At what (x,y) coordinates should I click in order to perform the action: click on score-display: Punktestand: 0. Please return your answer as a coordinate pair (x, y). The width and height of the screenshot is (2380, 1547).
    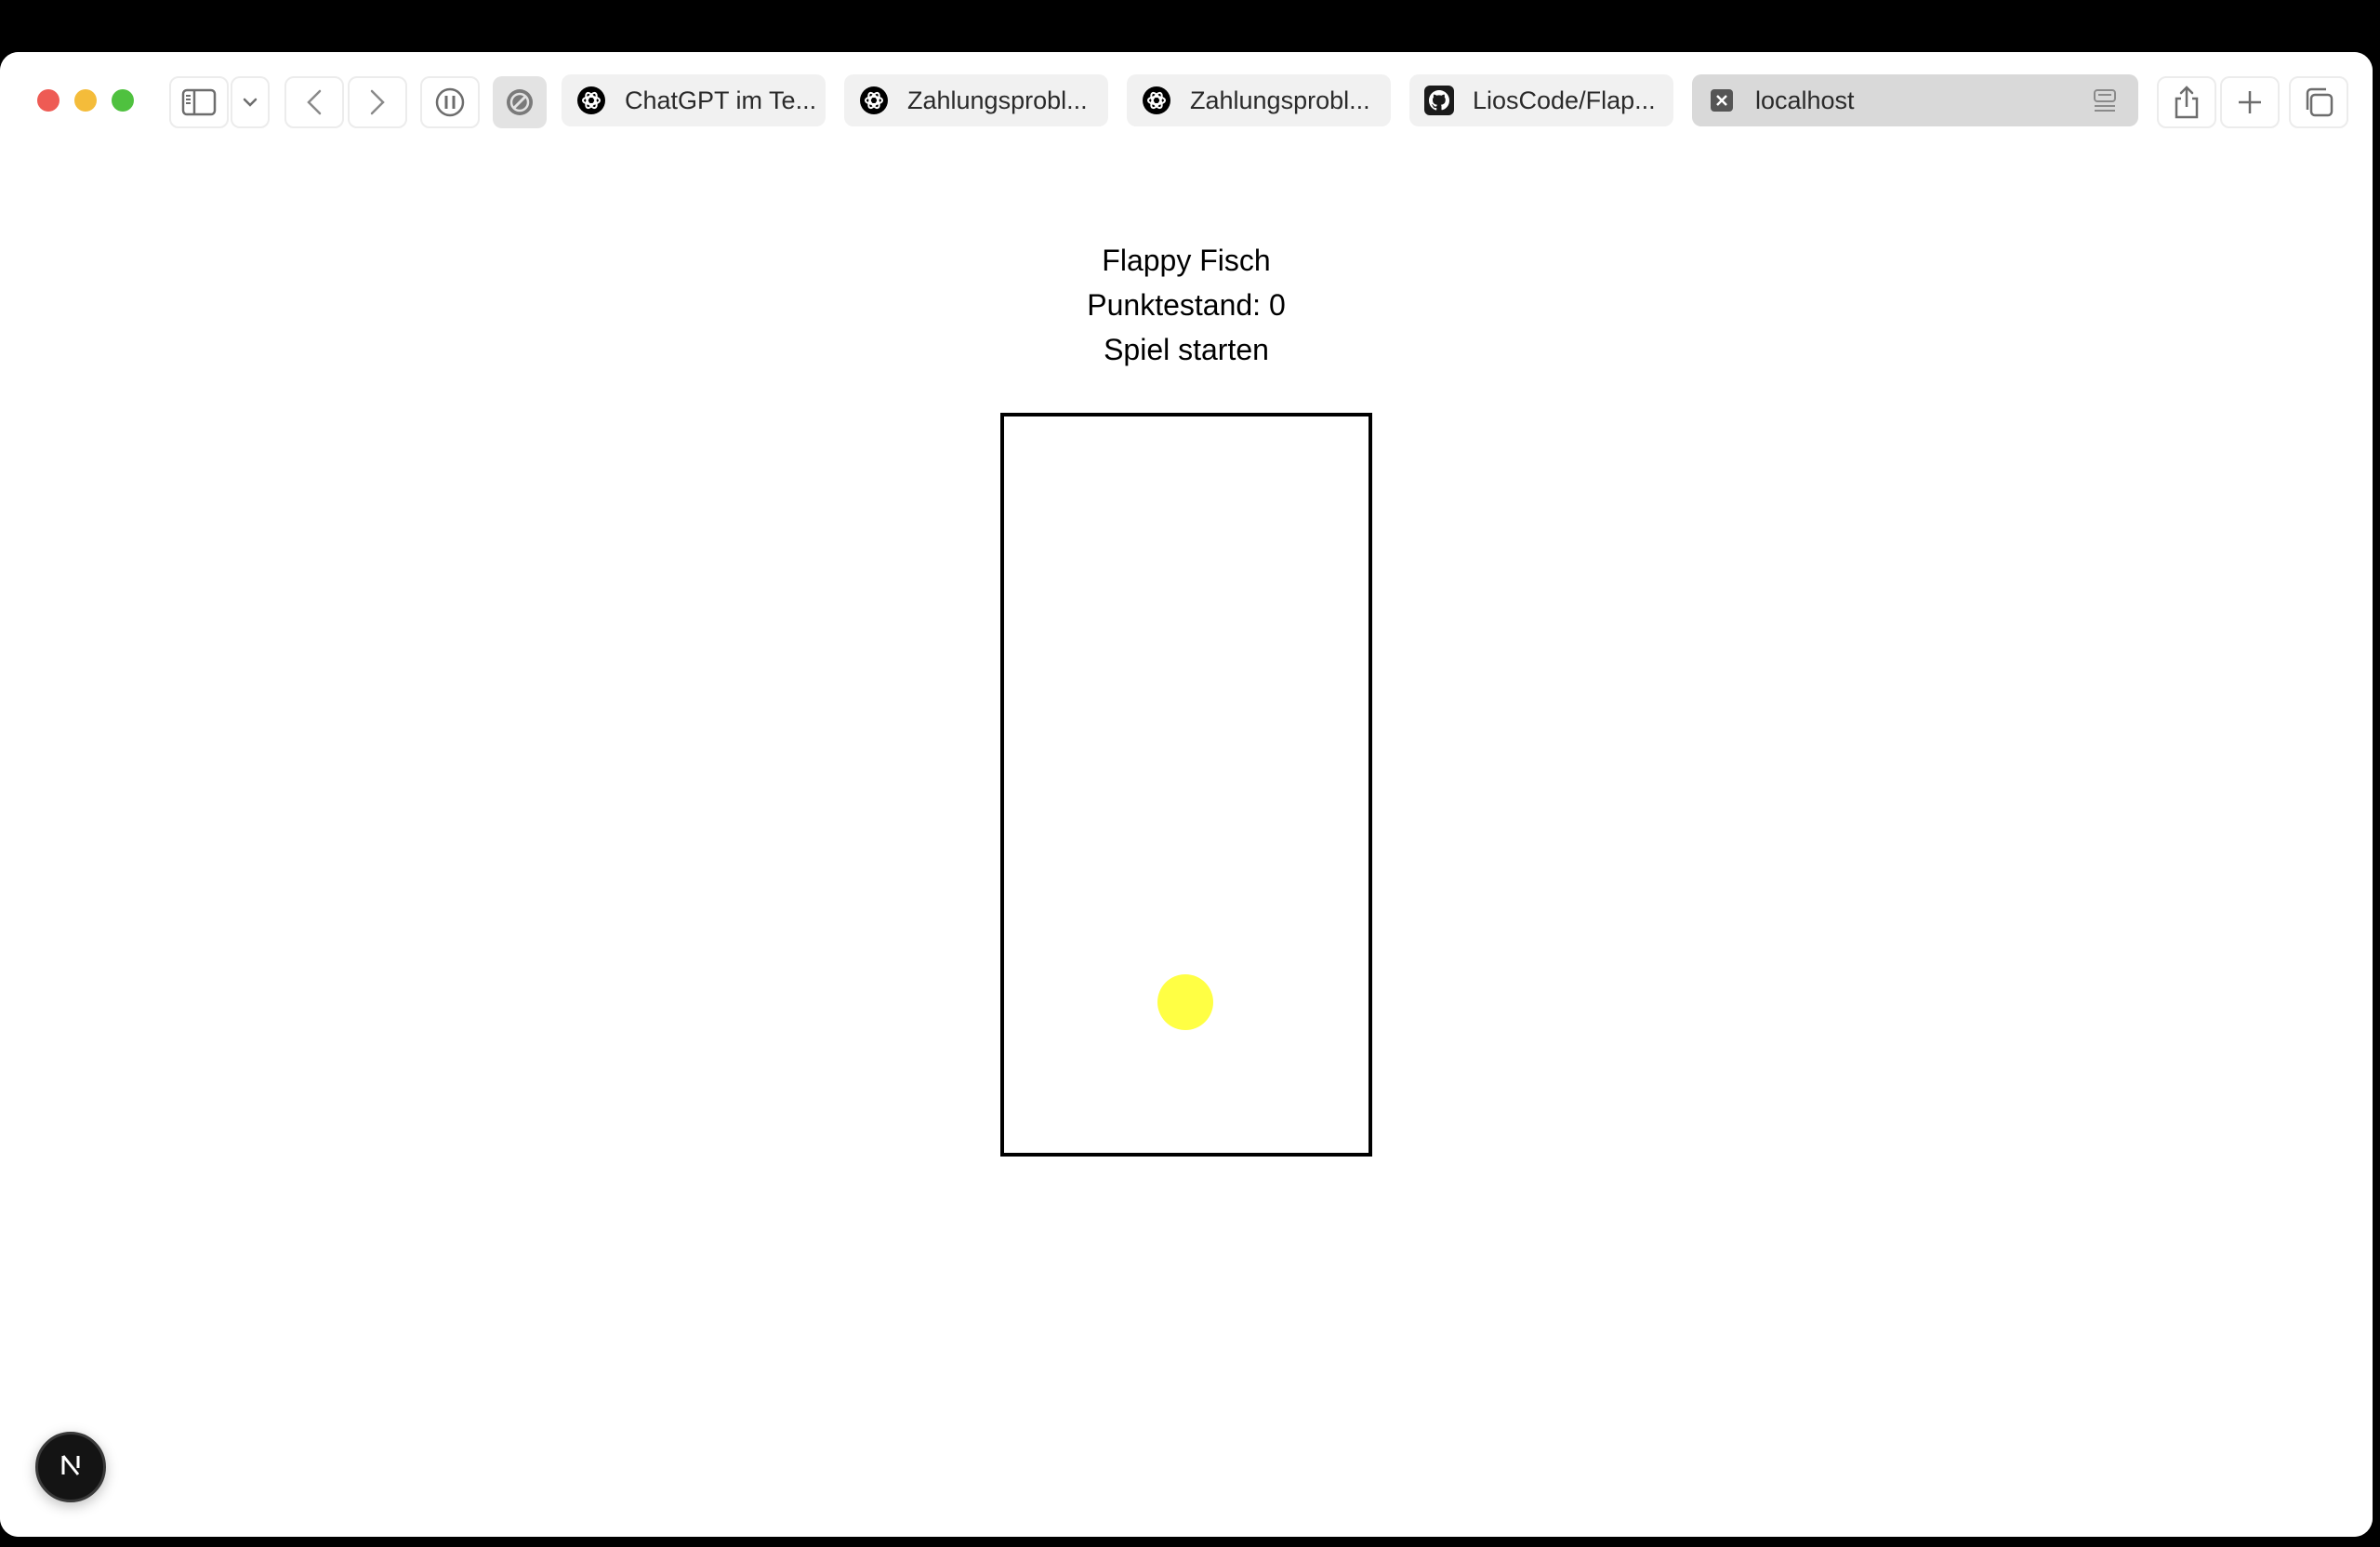
    Looking at the image, I should click on (1186, 305).